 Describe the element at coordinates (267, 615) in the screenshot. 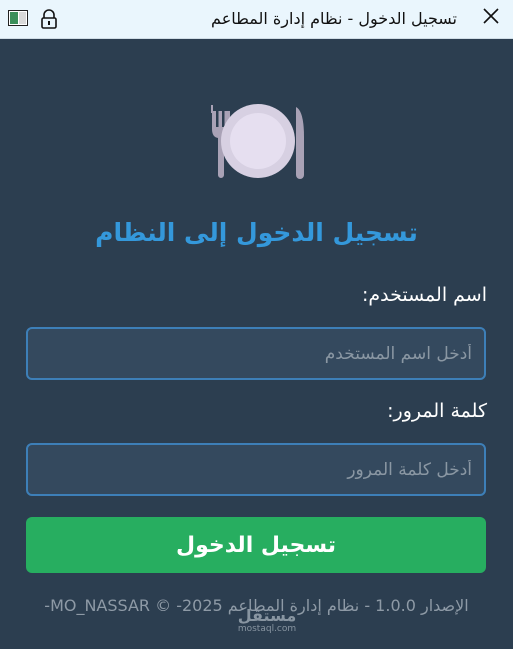

I see `watermark-text: مستقل` at that location.